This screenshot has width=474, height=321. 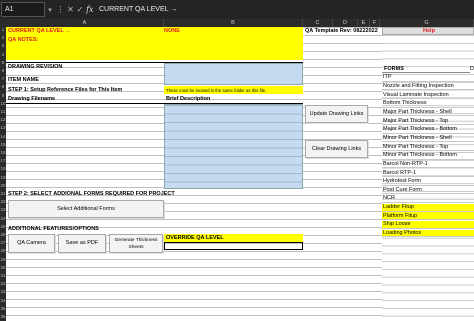 What do you see at coordinates (428, 130) in the screenshot?
I see `form-item: Major Part Thickness - Bottom` at bounding box center [428, 130].